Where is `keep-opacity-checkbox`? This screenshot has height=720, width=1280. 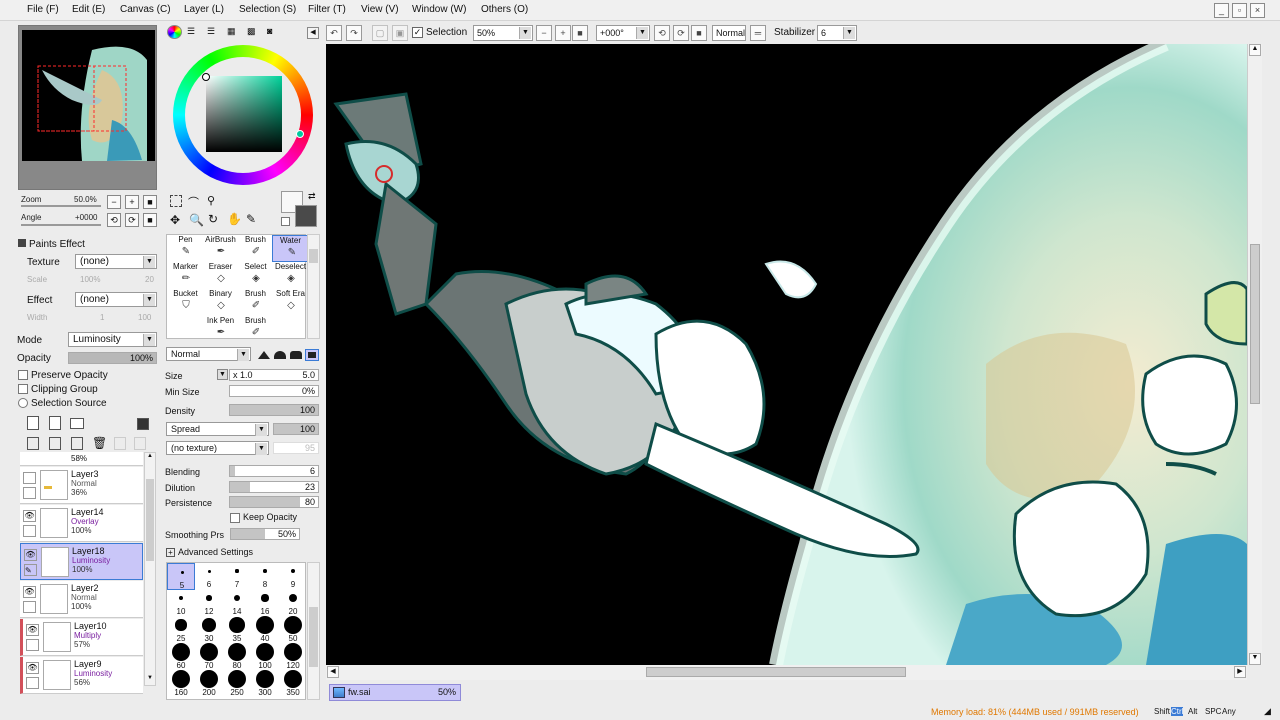
keep-opacity-checkbox is located at coordinates (235, 517).